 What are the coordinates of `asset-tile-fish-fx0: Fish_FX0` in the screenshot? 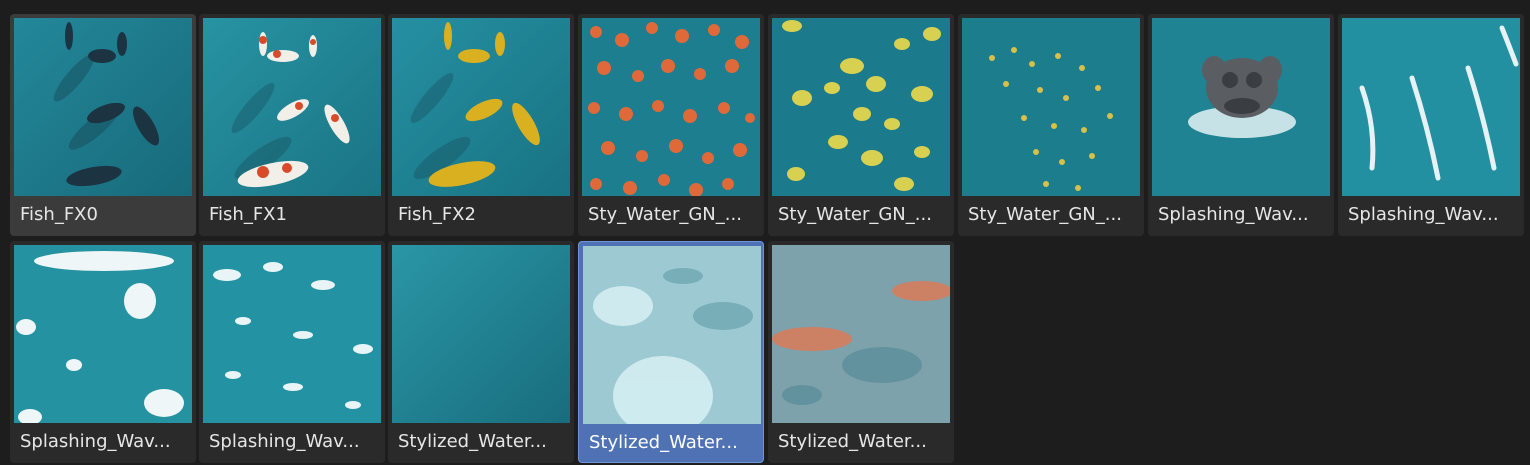 It's located at (103, 125).